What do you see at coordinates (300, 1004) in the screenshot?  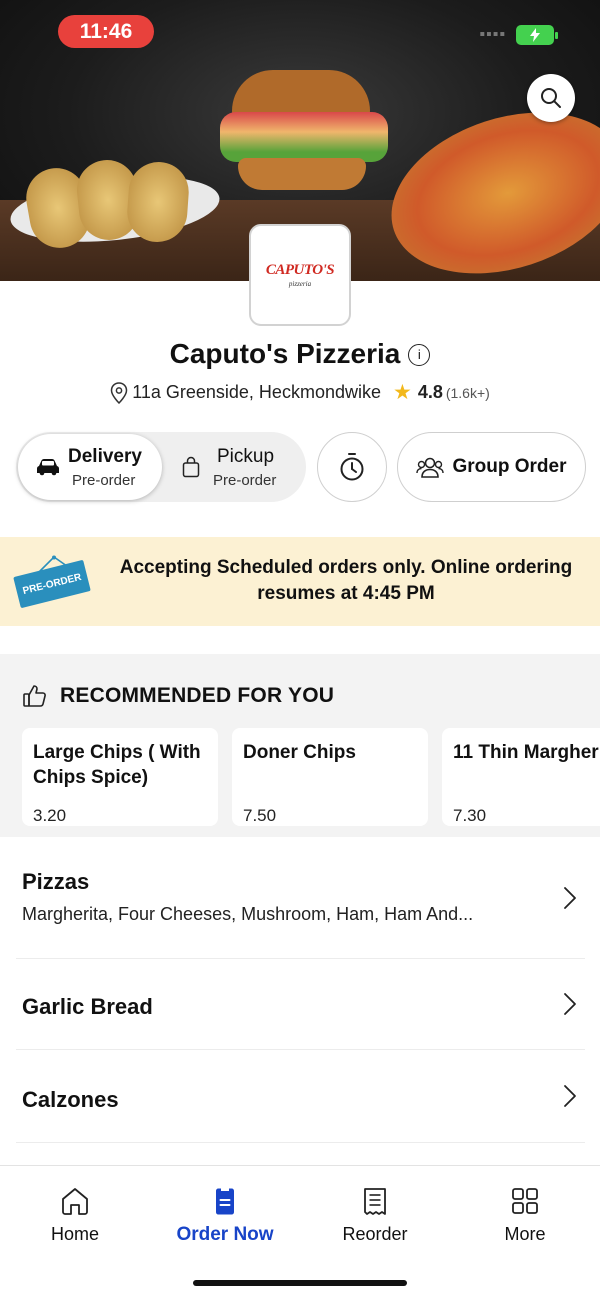 I see `category-row-garlic-bread: Garlic Bread` at bounding box center [300, 1004].